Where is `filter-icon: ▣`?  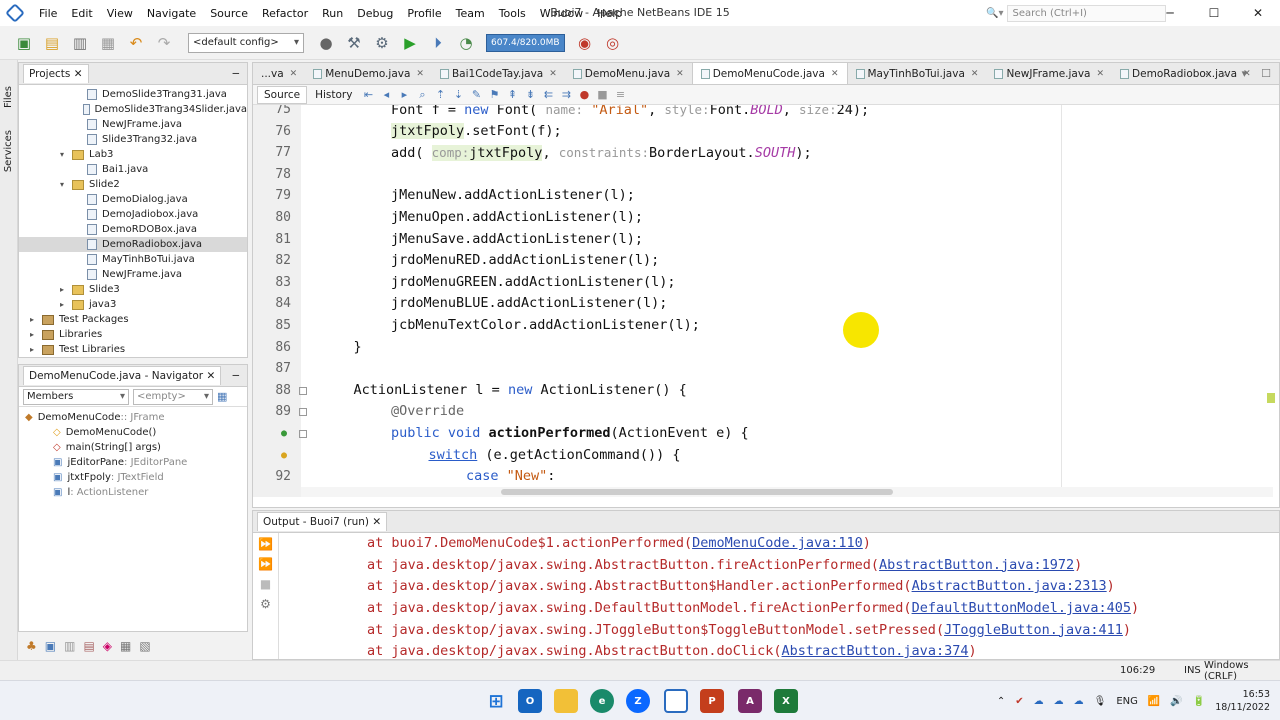
filter-icon: ▣ is located at coordinates (50, 646).